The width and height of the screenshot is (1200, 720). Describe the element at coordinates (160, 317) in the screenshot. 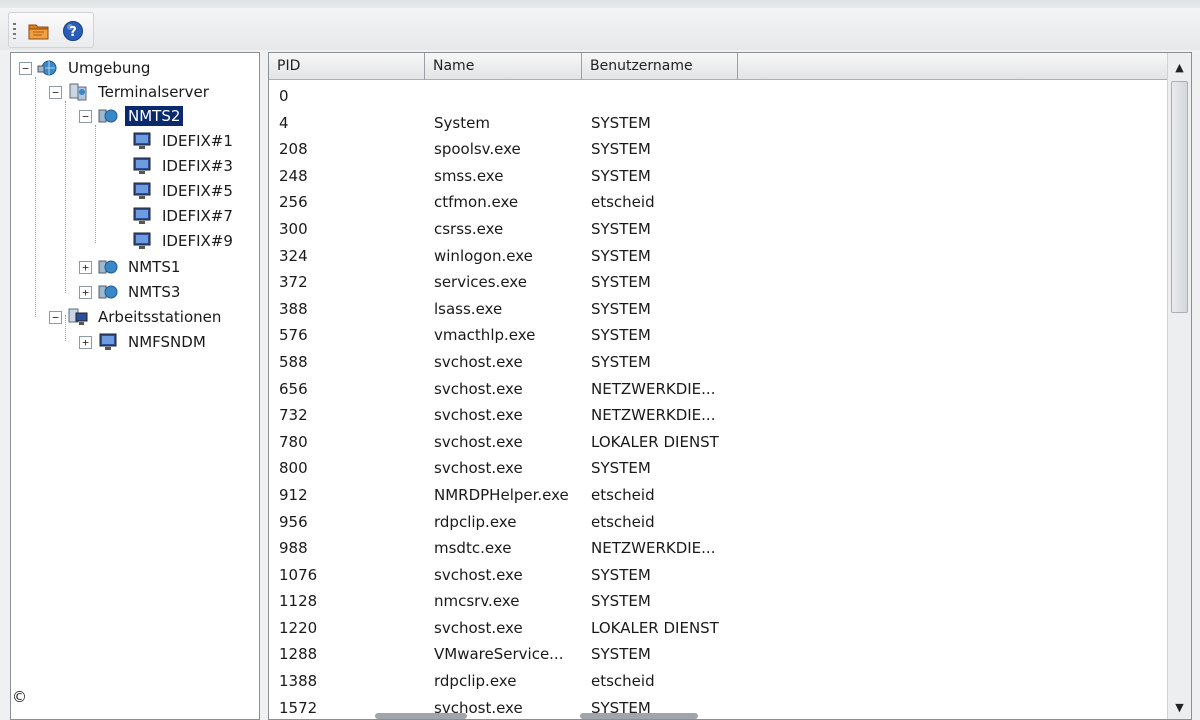

I see `tree-label: Arbeitsstationen` at that location.